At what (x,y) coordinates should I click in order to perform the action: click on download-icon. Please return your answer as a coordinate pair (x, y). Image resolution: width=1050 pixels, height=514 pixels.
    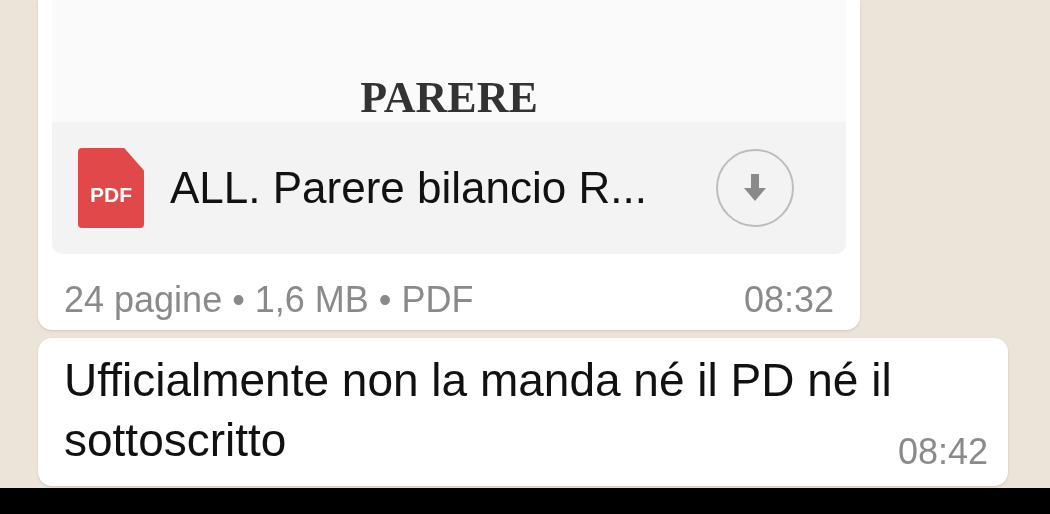
    Looking at the image, I should click on (755, 188).